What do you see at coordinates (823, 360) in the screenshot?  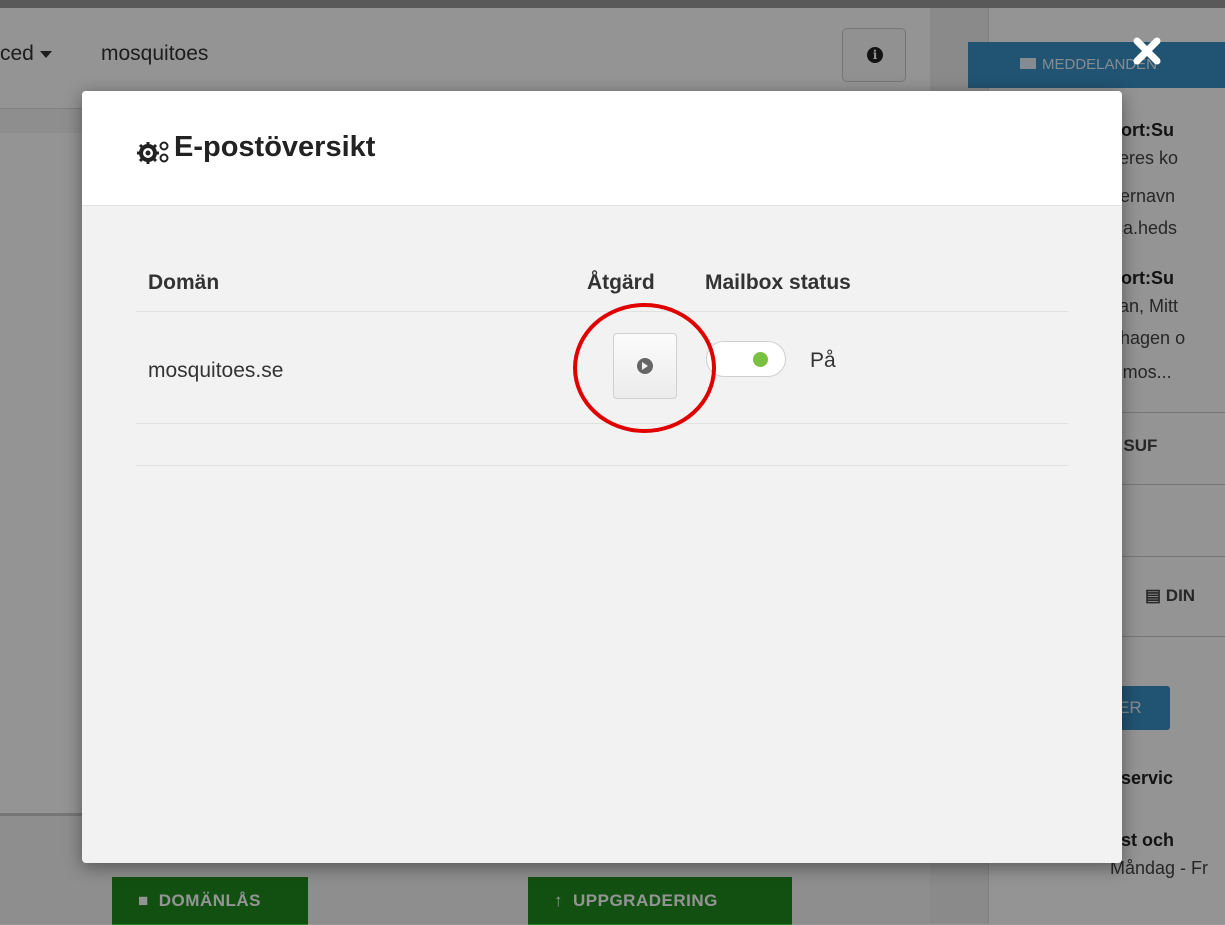 I see `mailbox-status-label: På` at bounding box center [823, 360].